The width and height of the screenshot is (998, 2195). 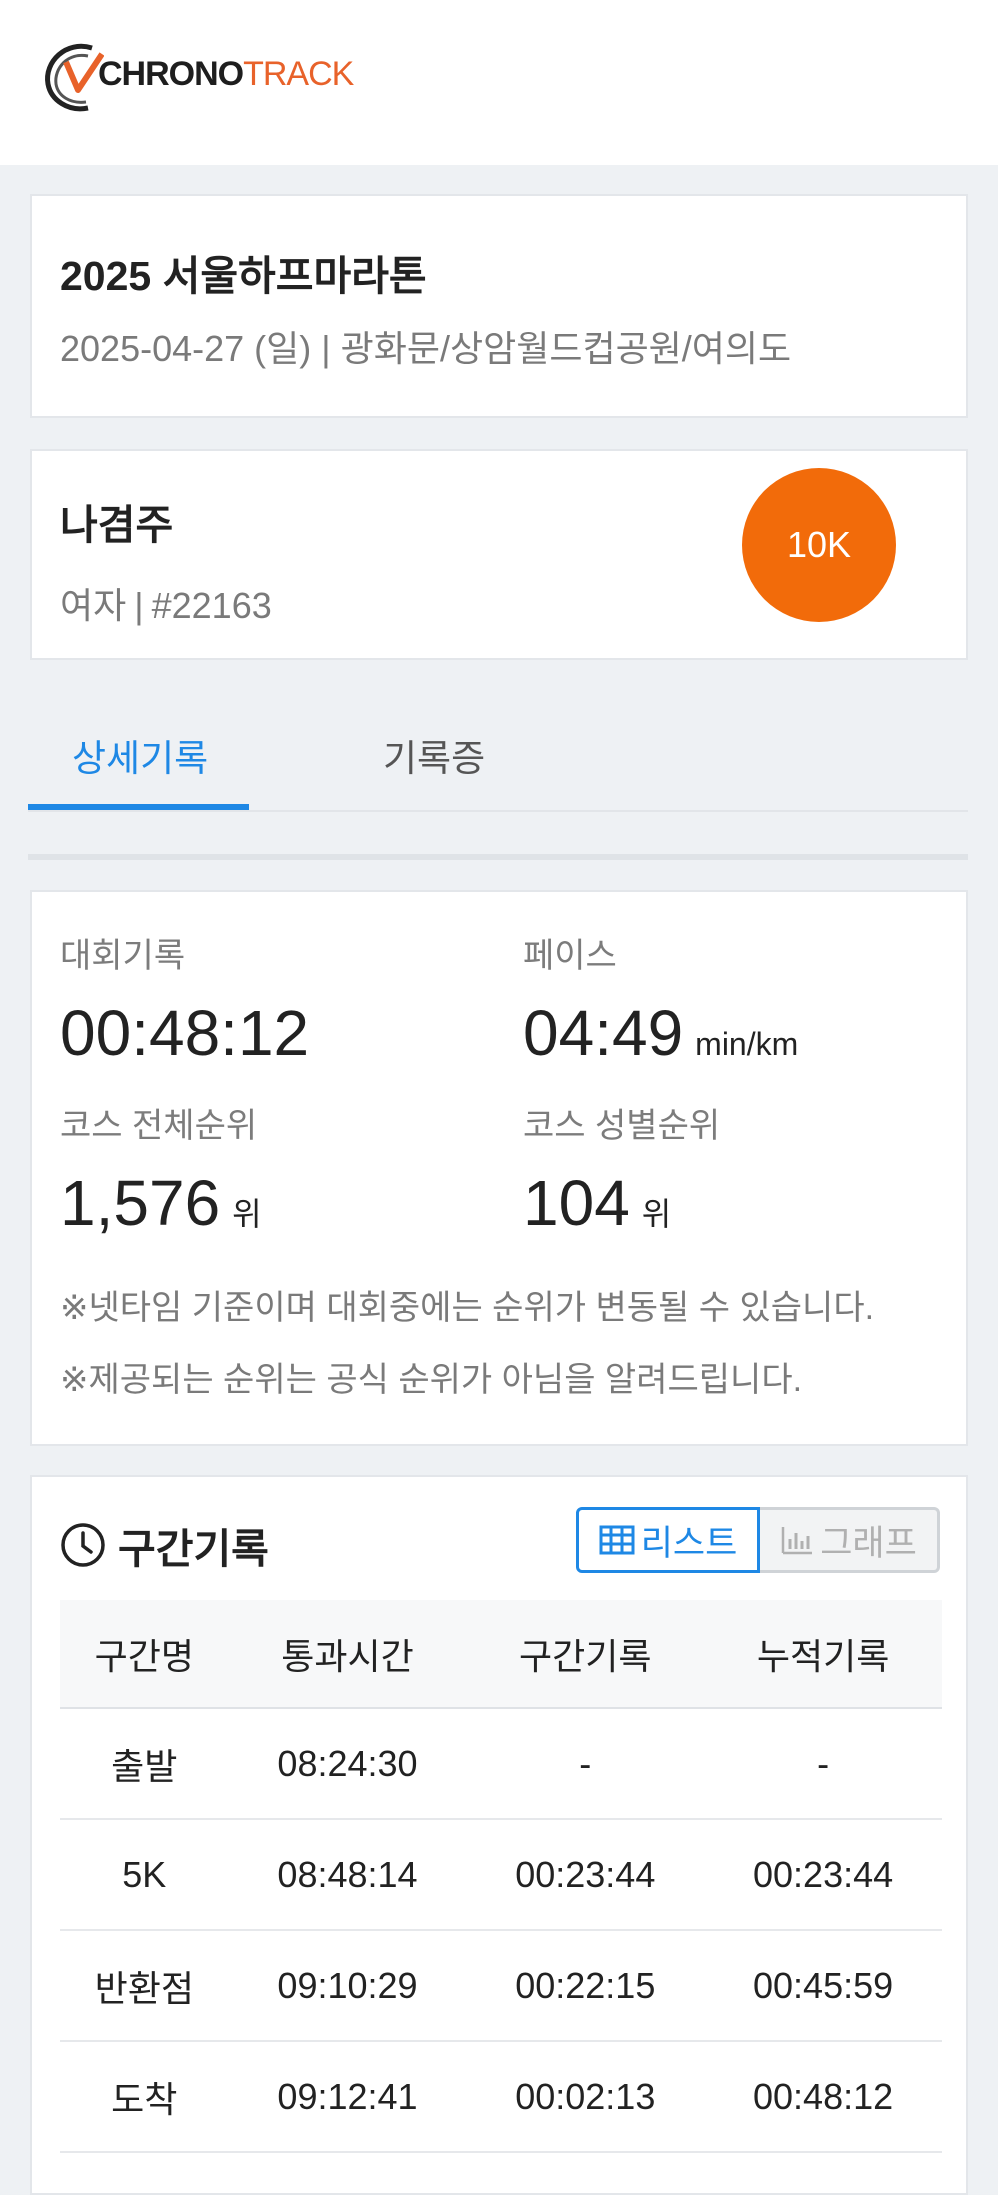 I want to click on unofficial-rank-note: ※제공되는 순위는 공식 순위가 아님을 알려드립니다., so click(x=431, y=1380).